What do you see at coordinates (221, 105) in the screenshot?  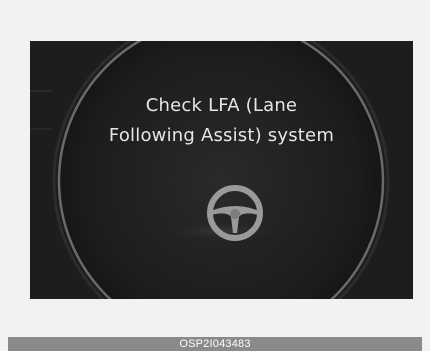 I see `warning-message-line-1: Check LFA (Lane` at bounding box center [221, 105].